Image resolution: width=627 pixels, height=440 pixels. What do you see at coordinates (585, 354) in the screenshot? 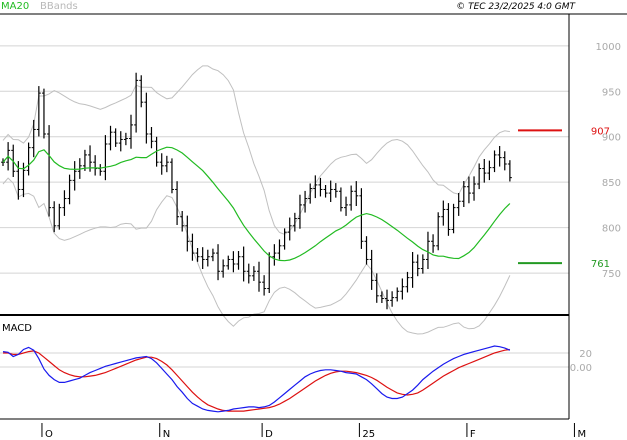
I see `macd-tick-label: 20` at bounding box center [585, 354].